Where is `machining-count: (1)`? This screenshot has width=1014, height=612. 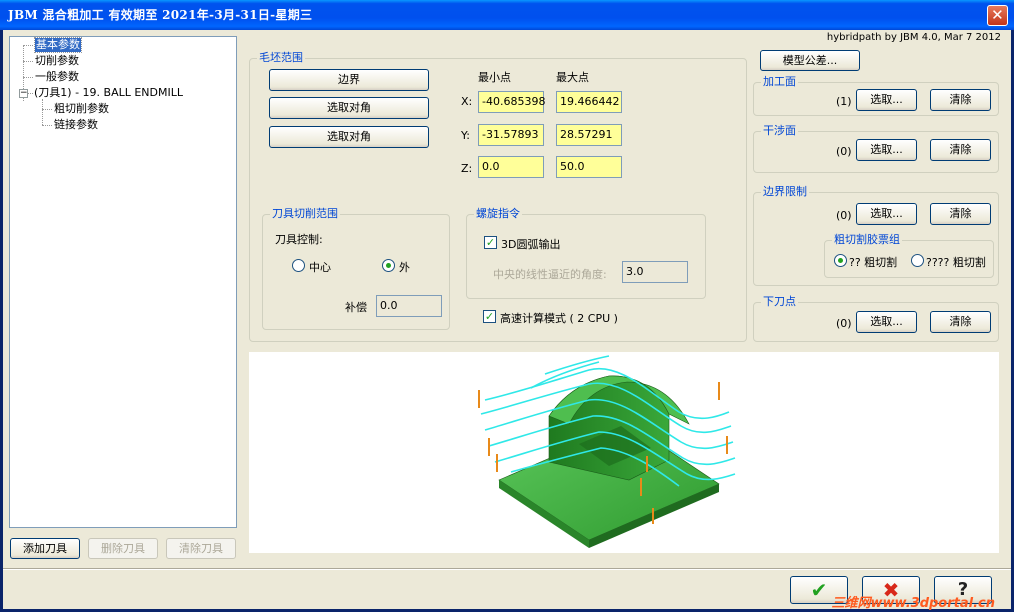
machining-count: (1) is located at coordinates (844, 101).